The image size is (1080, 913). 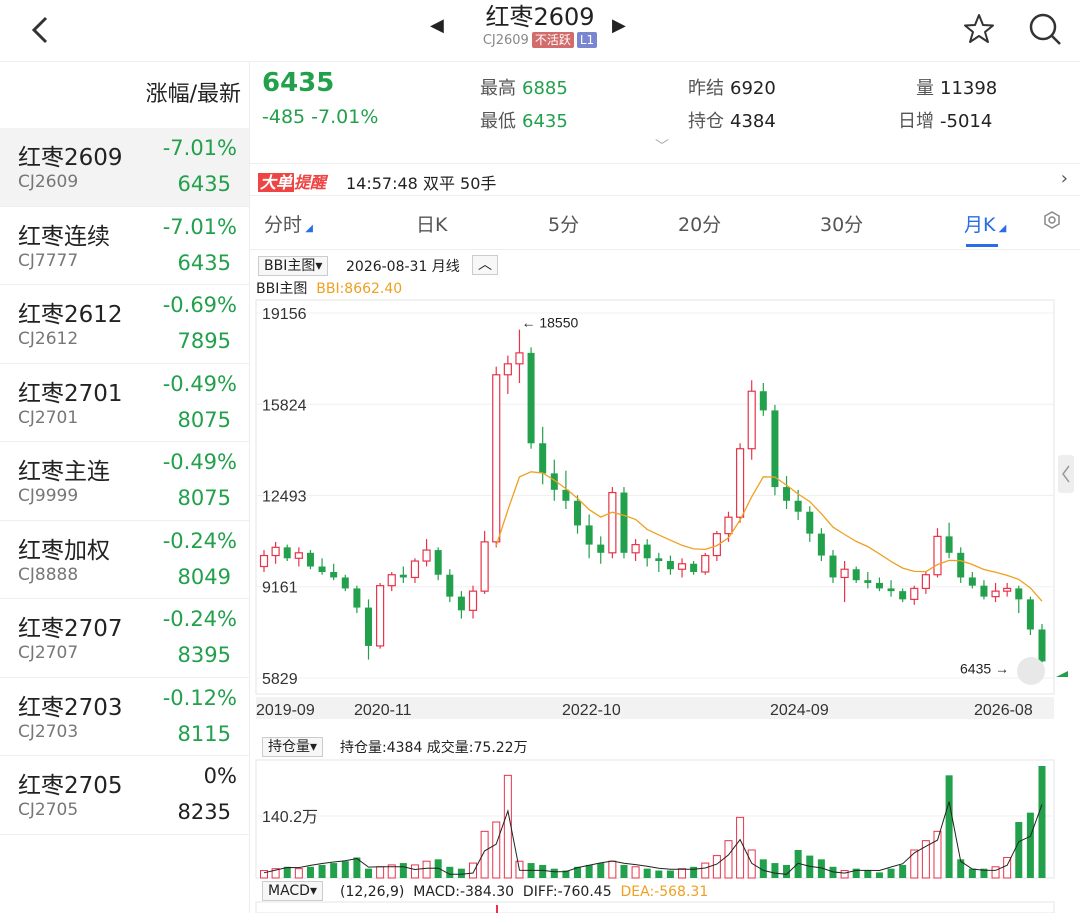 I want to click on back-icon, so click(x=42, y=30).